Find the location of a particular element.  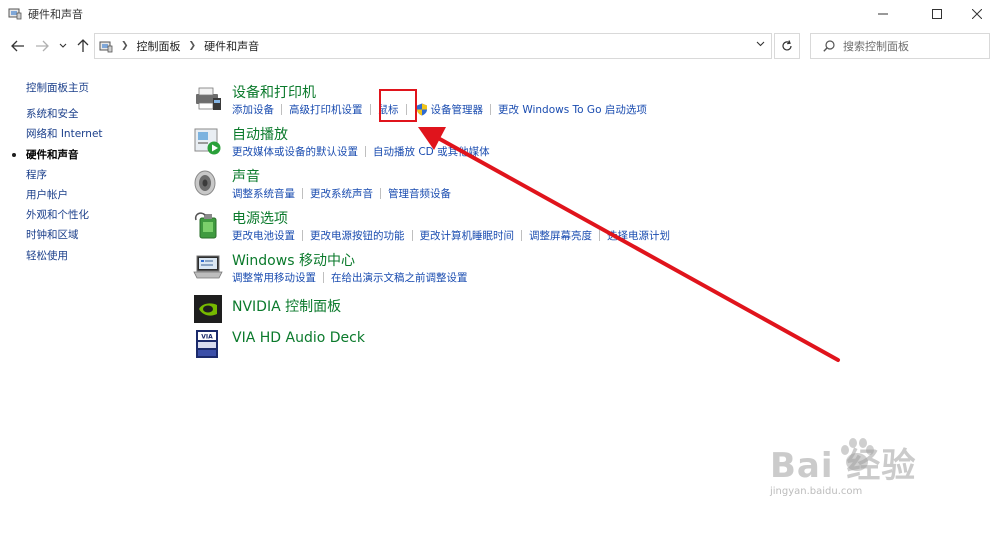

category-title: VIA HD Audio Deck is located at coordinates (298, 338).